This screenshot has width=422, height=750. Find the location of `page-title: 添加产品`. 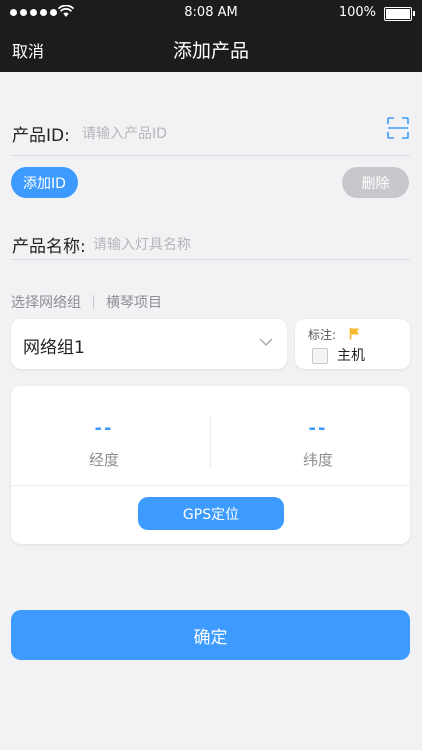

page-title: 添加产品 is located at coordinates (210, 51).